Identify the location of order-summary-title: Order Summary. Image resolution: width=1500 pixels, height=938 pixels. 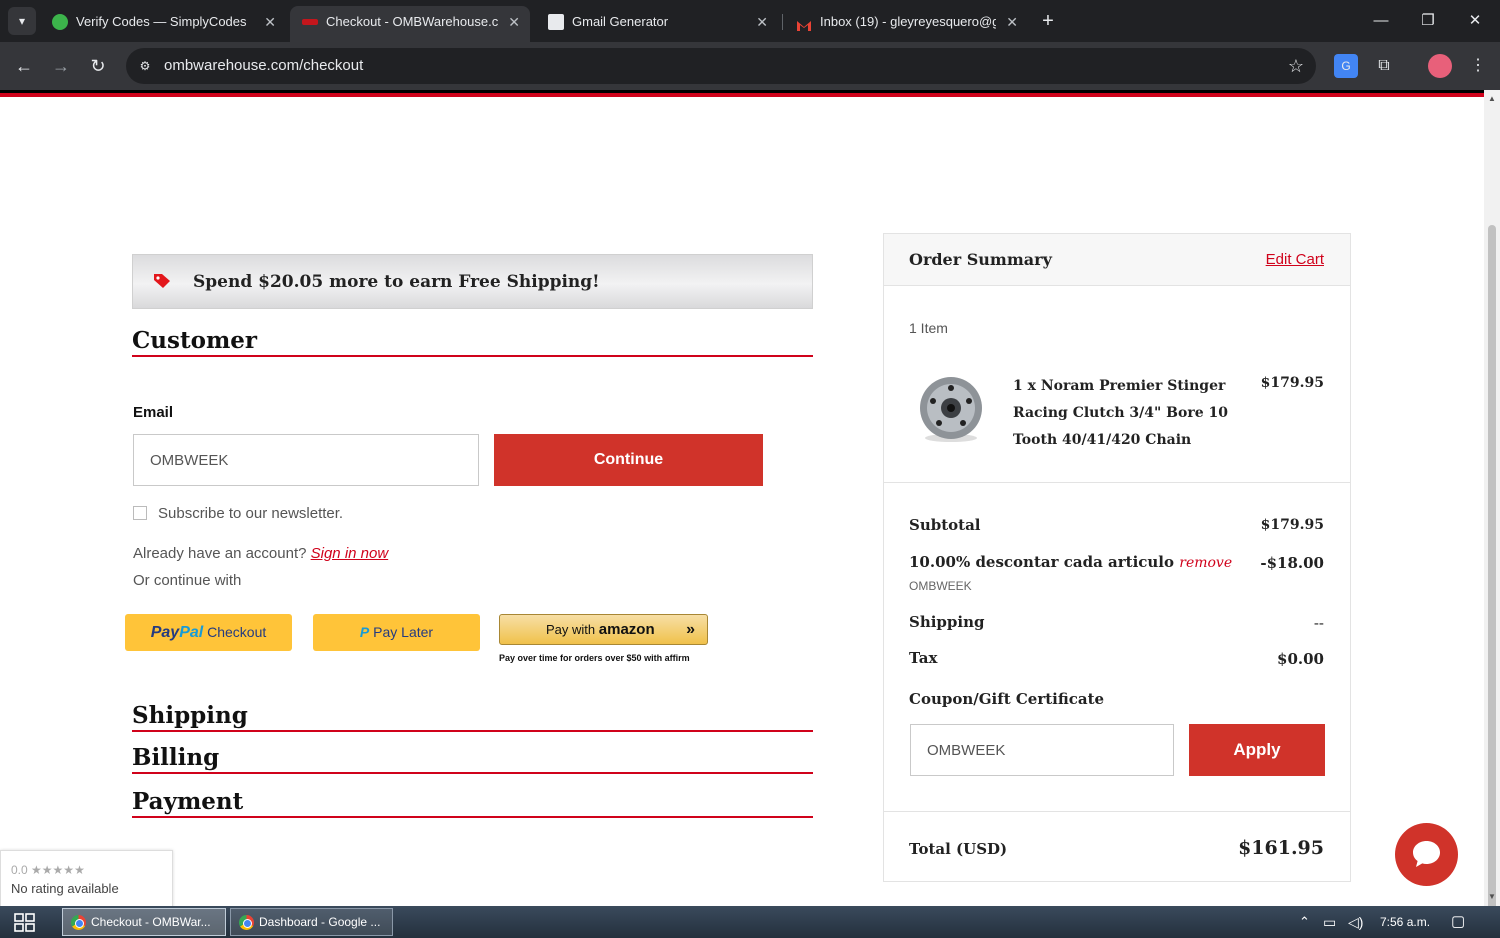
(980, 259).